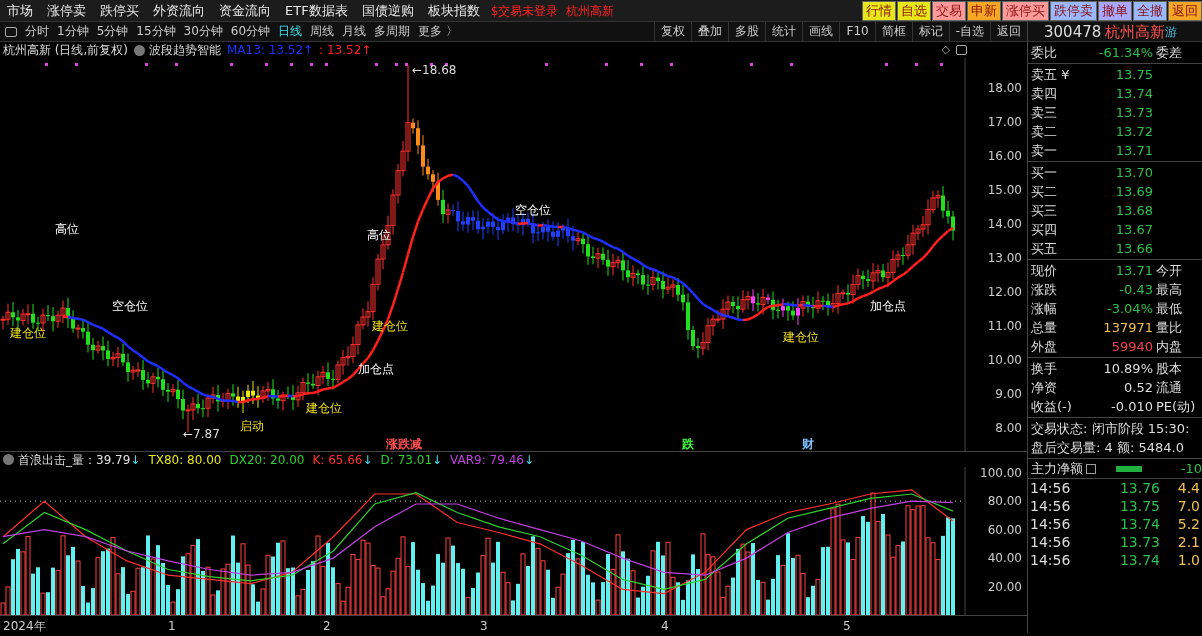  What do you see at coordinates (914, 10) in the screenshot?
I see `quick-button: 自选` at bounding box center [914, 10].